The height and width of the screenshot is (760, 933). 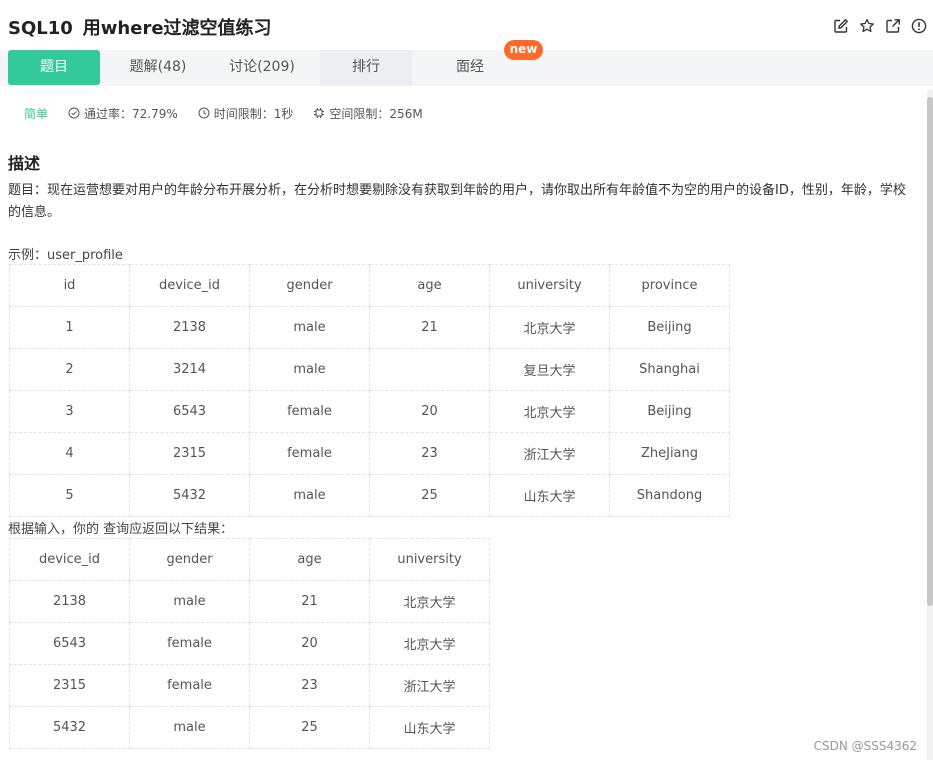 What do you see at coordinates (69, 411) in the screenshot?
I see `table-cell: 3` at bounding box center [69, 411].